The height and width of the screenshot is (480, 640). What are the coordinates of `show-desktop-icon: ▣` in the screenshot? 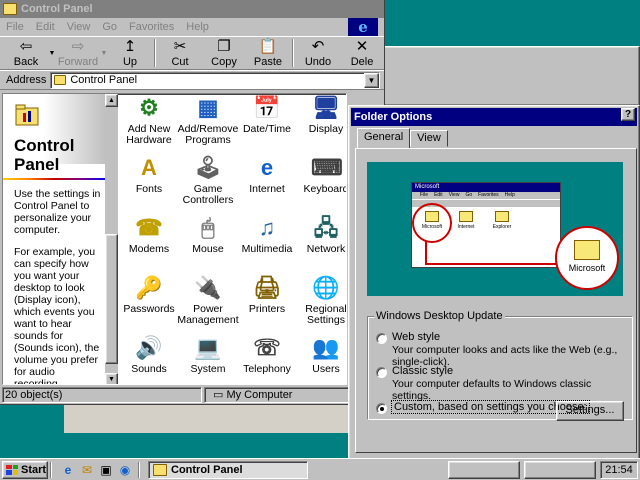 It's located at (106, 470).